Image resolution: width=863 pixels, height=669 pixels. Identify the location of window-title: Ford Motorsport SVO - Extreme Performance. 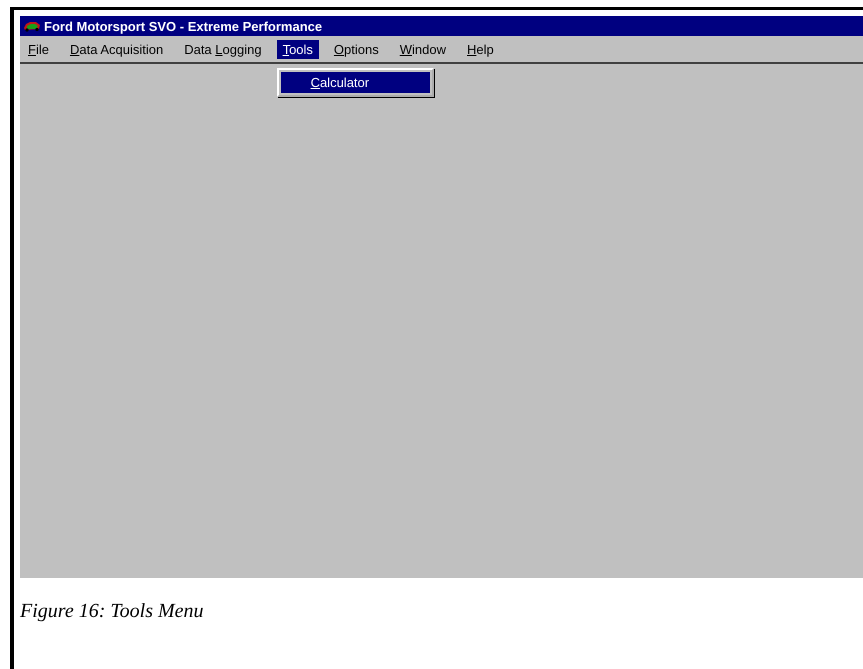
(183, 26).